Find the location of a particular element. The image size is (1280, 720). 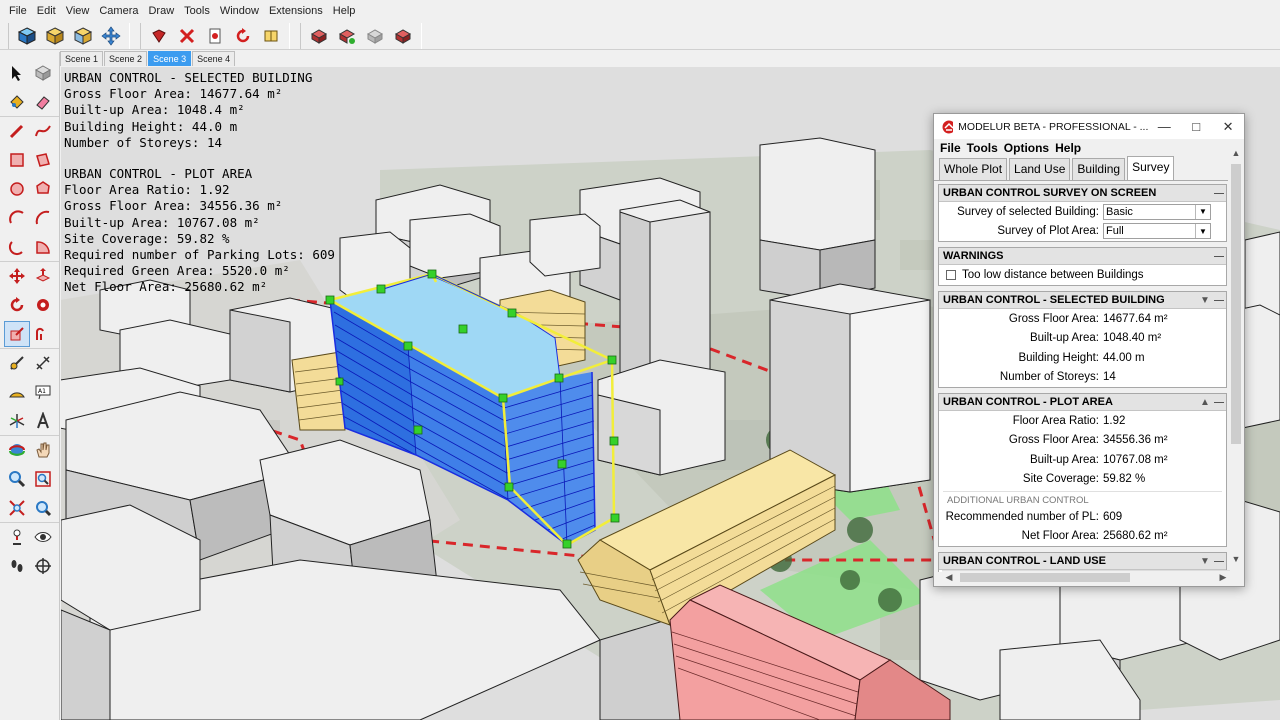

menu-help: Help is located at coordinates (344, 11).